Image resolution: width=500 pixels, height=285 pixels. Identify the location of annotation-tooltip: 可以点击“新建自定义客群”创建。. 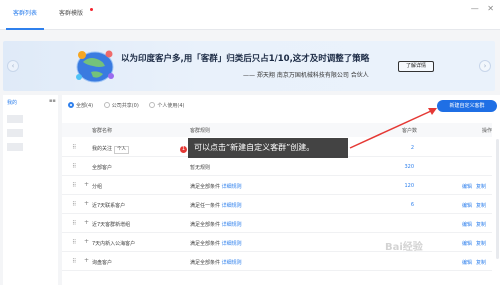
(268, 148).